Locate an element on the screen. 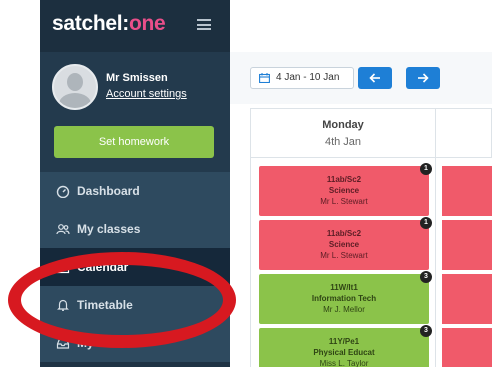  brand-prefix: satchel: is located at coordinates (90, 23).